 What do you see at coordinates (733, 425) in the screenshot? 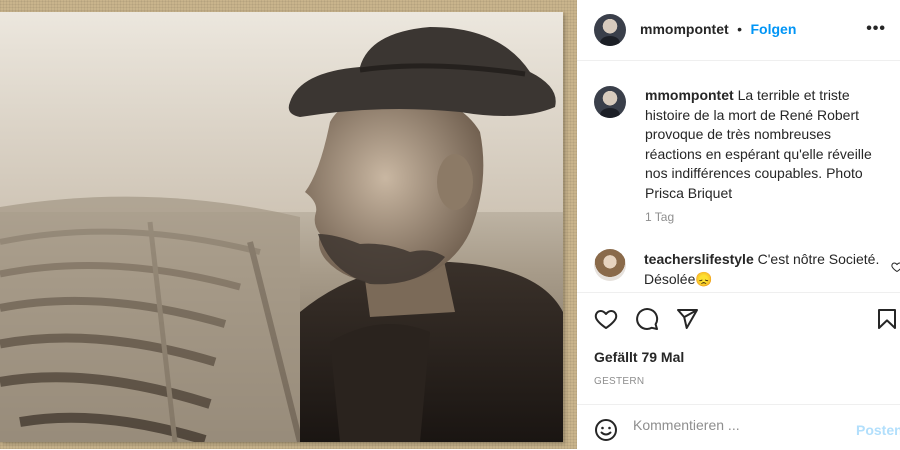
I see `comment-input` at bounding box center [733, 425].